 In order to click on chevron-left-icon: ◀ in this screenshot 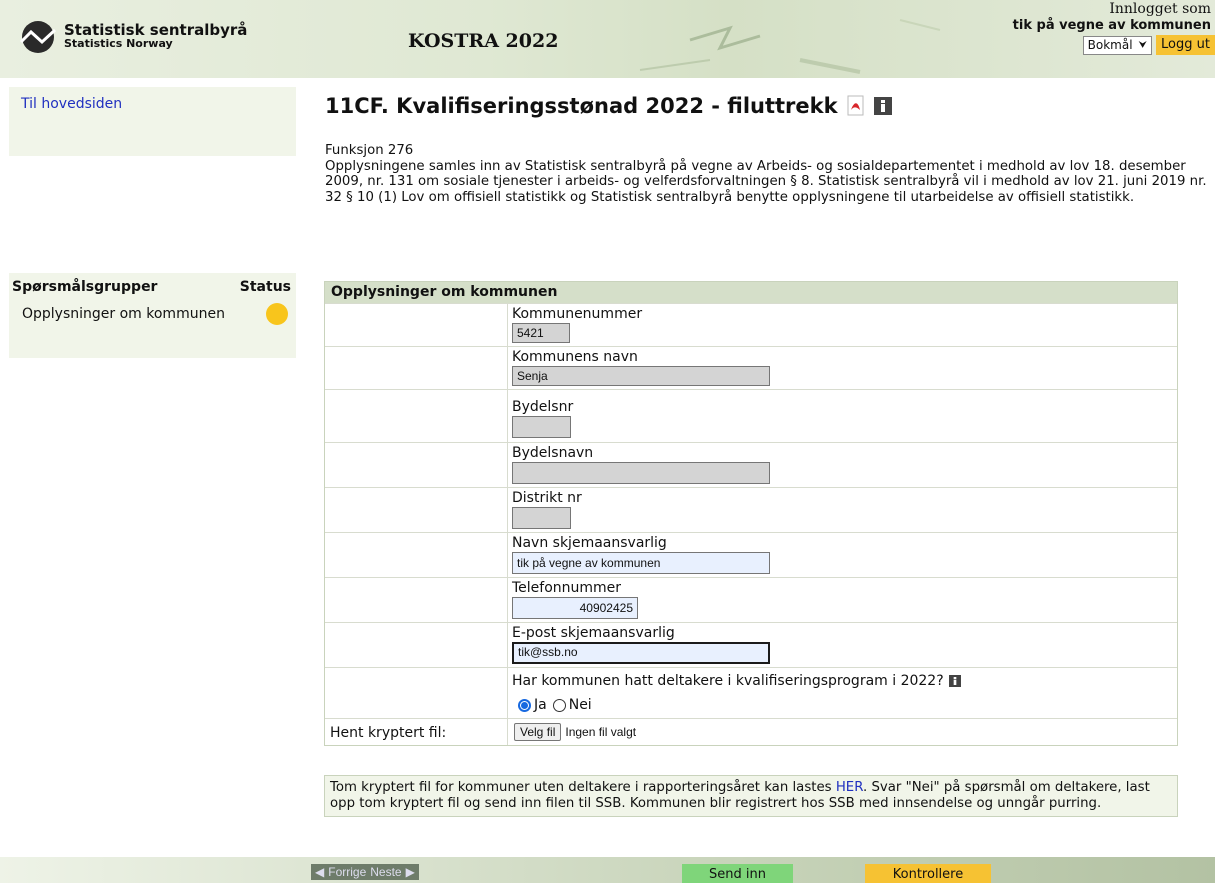, I will do `click(319, 872)`.